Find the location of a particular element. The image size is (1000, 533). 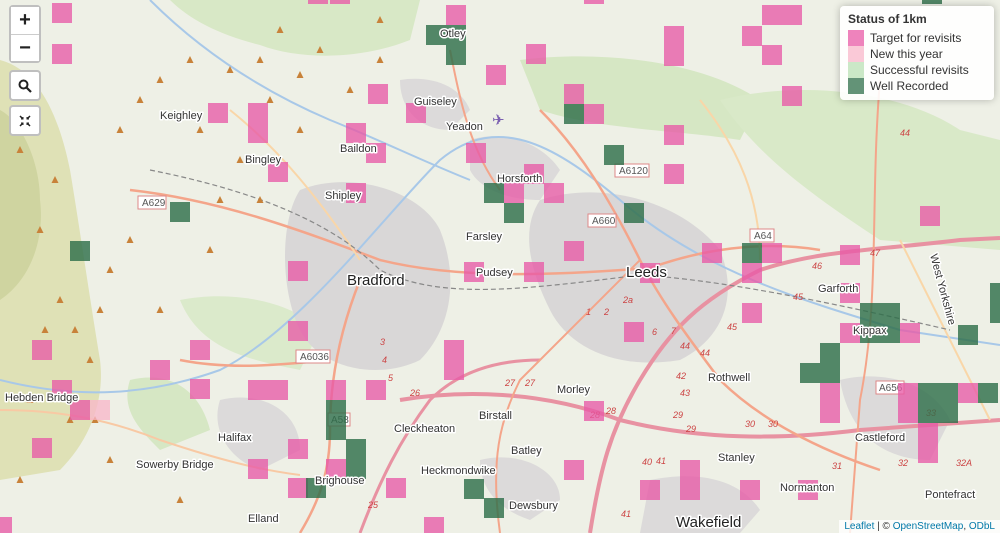

osm-link: OpenStreetMap is located at coordinates (928, 526).